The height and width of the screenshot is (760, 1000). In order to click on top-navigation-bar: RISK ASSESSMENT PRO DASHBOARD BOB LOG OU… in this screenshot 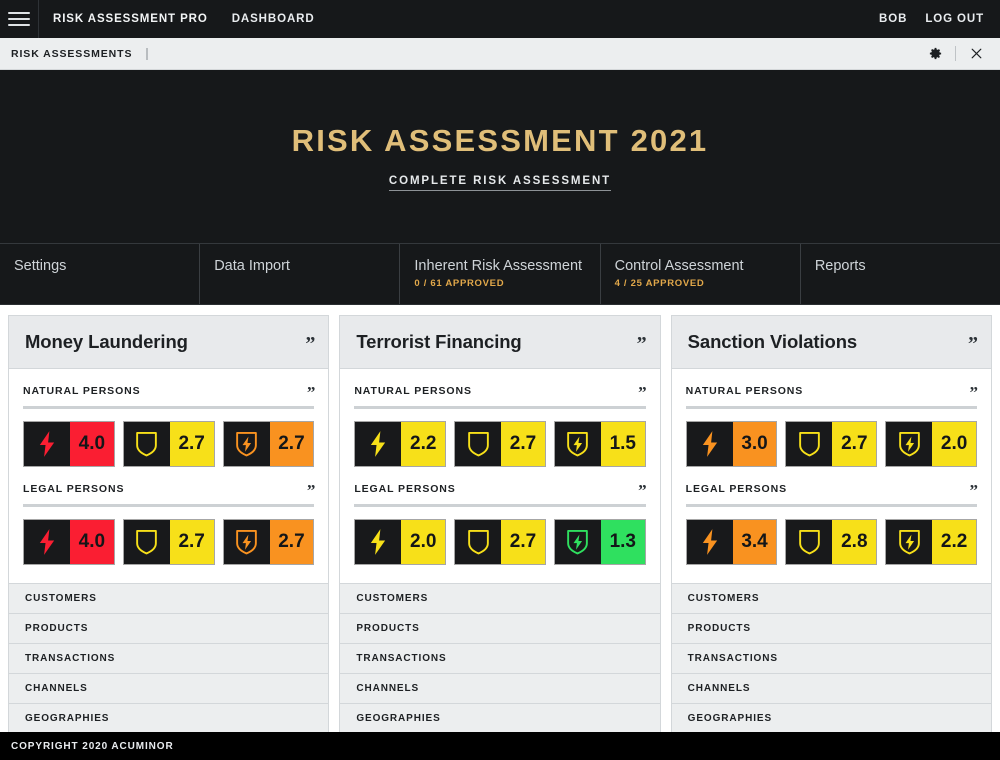, I will do `click(500, 19)`.